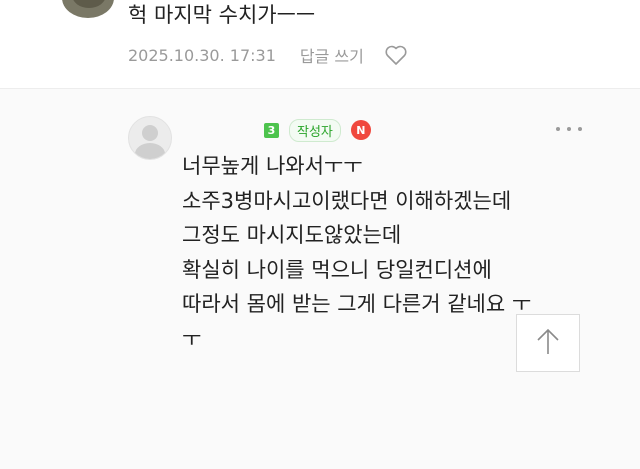 This screenshot has width=640, height=469. Describe the element at coordinates (315, 130) in the screenshot. I see `writer-badge: 작성자` at that location.